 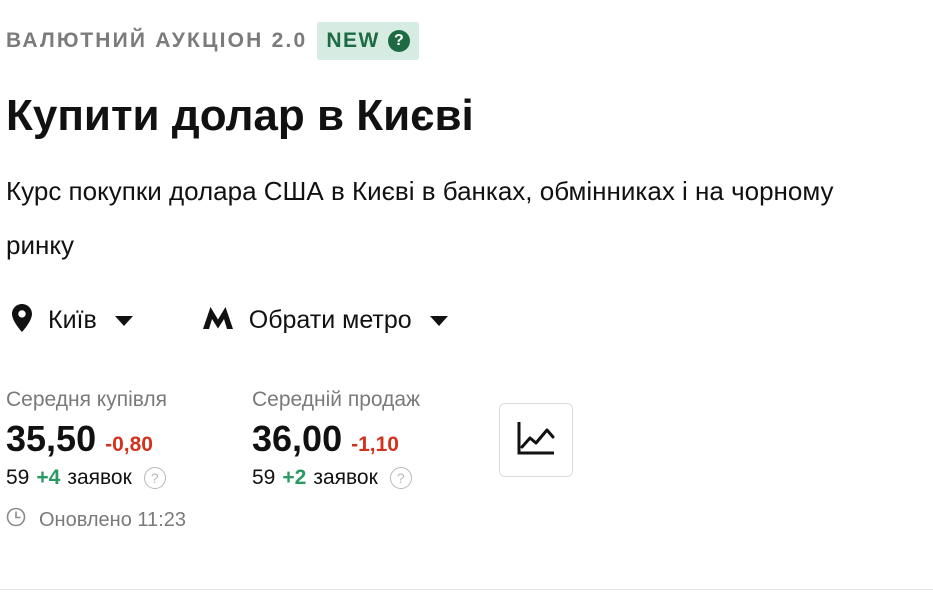 I want to click on average-buy-value: 35,50, so click(x=51, y=438).